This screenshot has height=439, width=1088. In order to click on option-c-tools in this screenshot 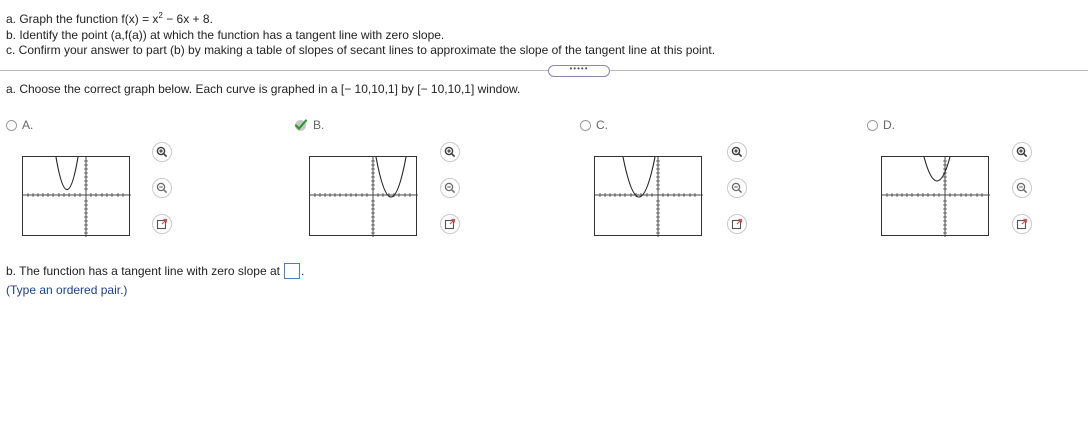, I will do `click(737, 196)`.